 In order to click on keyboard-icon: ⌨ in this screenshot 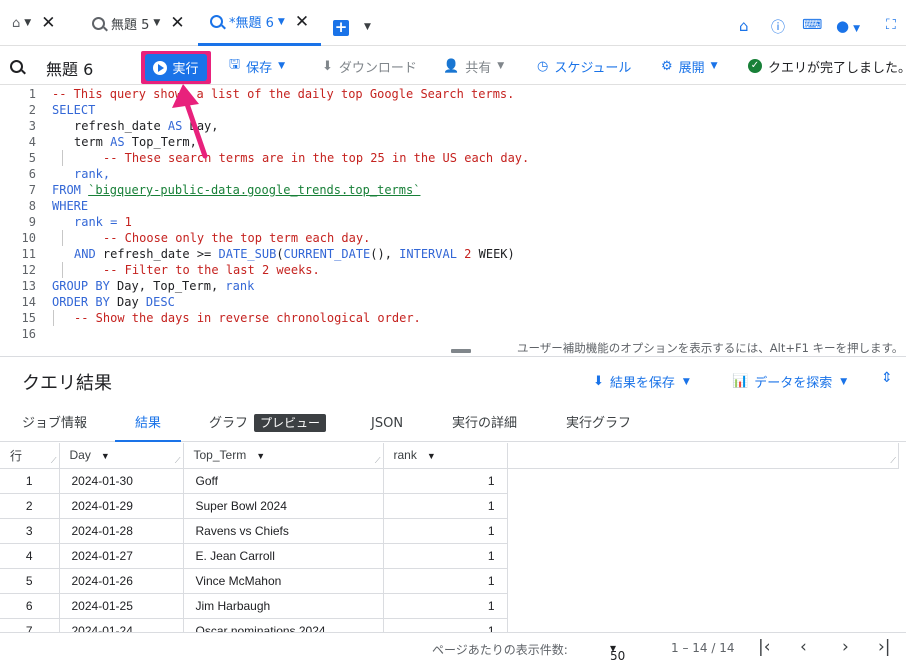, I will do `click(812, 25)`.